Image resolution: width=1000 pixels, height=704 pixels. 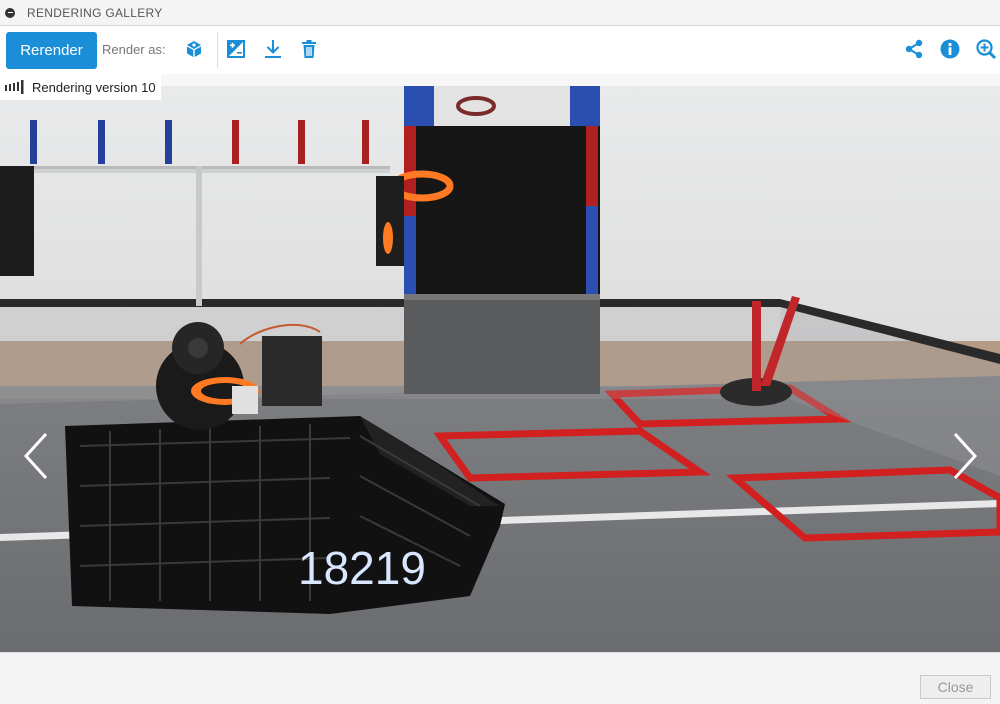 What do you see at coordinates (134, 49) in the screenshot?
I see `render-as-label: Render as:` at bounding box center [134, 49].